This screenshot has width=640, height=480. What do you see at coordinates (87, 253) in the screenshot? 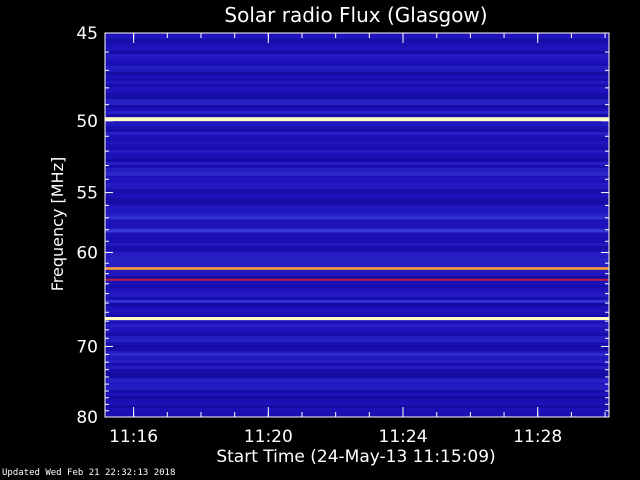
I see `y-tick-label: 60` at bounding box center [87, 253].